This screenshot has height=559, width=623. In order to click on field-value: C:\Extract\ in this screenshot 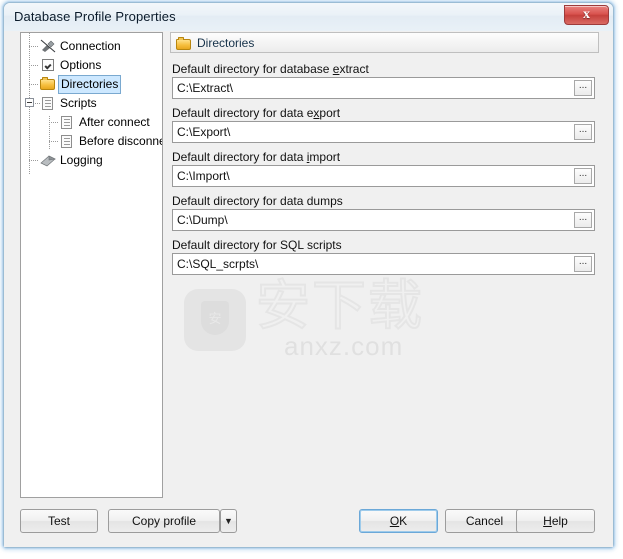, I will do `click(205, 88)`.